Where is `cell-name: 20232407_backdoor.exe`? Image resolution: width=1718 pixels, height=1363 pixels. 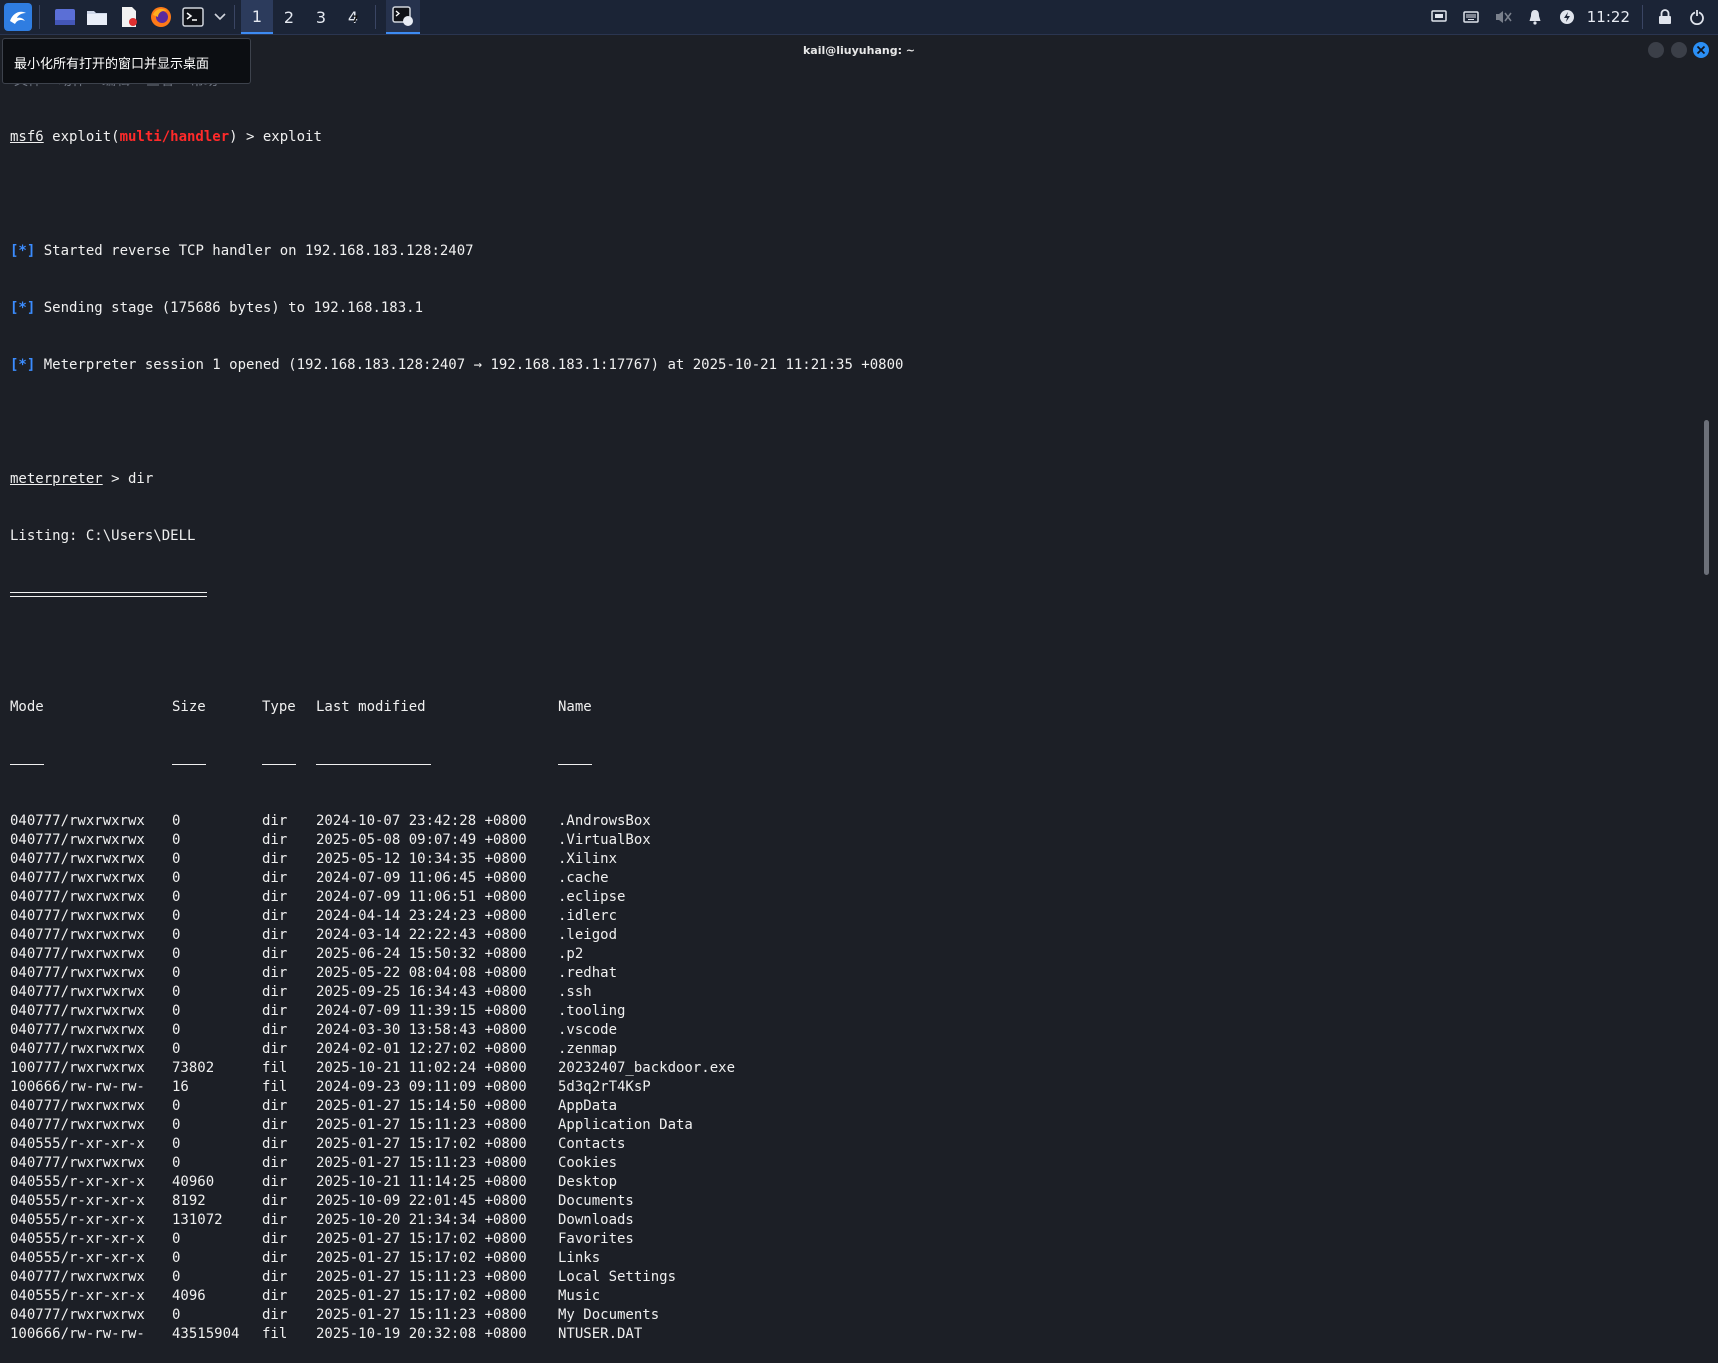 cell-name: 20232407_backdoor.exe is located at coordinates (647, 1068).